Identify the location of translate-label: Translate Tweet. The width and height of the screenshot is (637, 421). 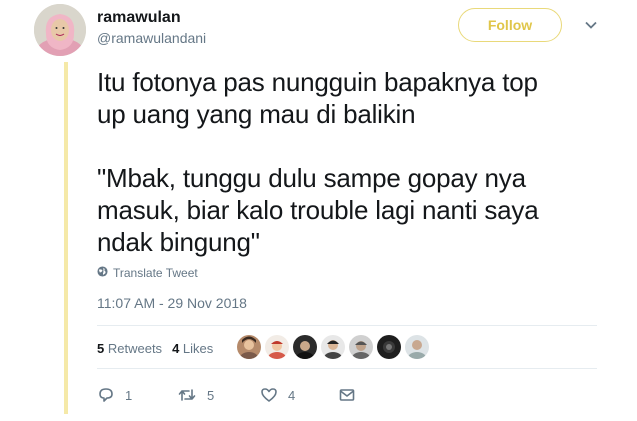
(155, 273).